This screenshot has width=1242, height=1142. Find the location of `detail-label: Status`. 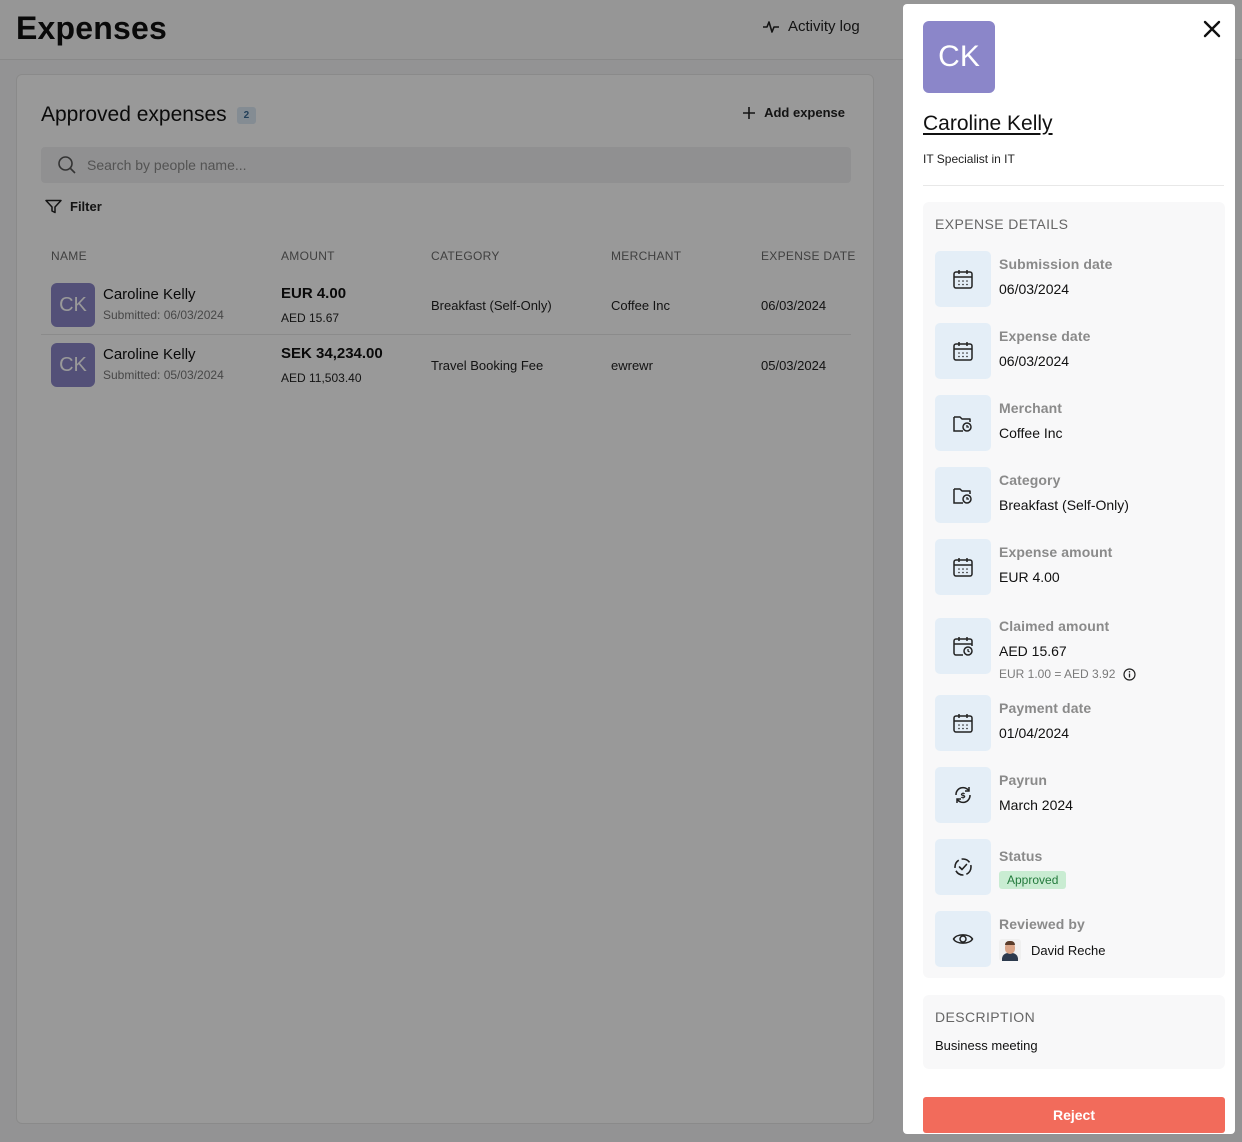

detail-label: Status is located at coordinates (1021, 856).